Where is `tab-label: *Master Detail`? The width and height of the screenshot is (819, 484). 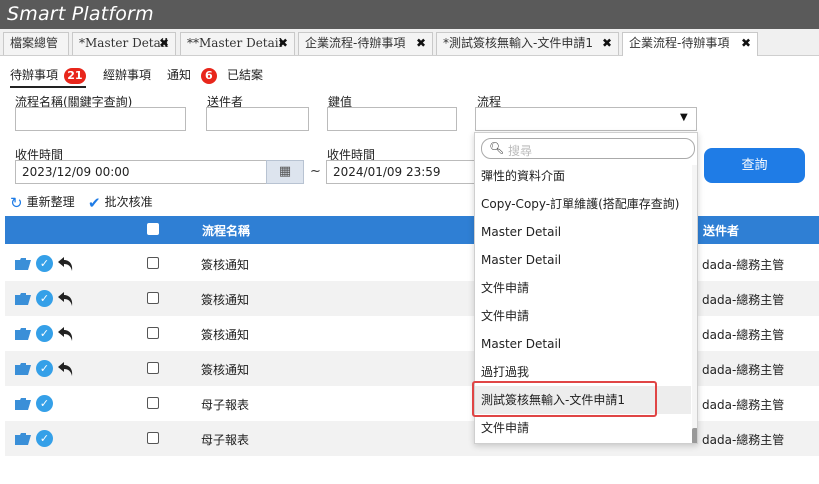
tab-label: *Master Detail is located at coordinates (124, 43).